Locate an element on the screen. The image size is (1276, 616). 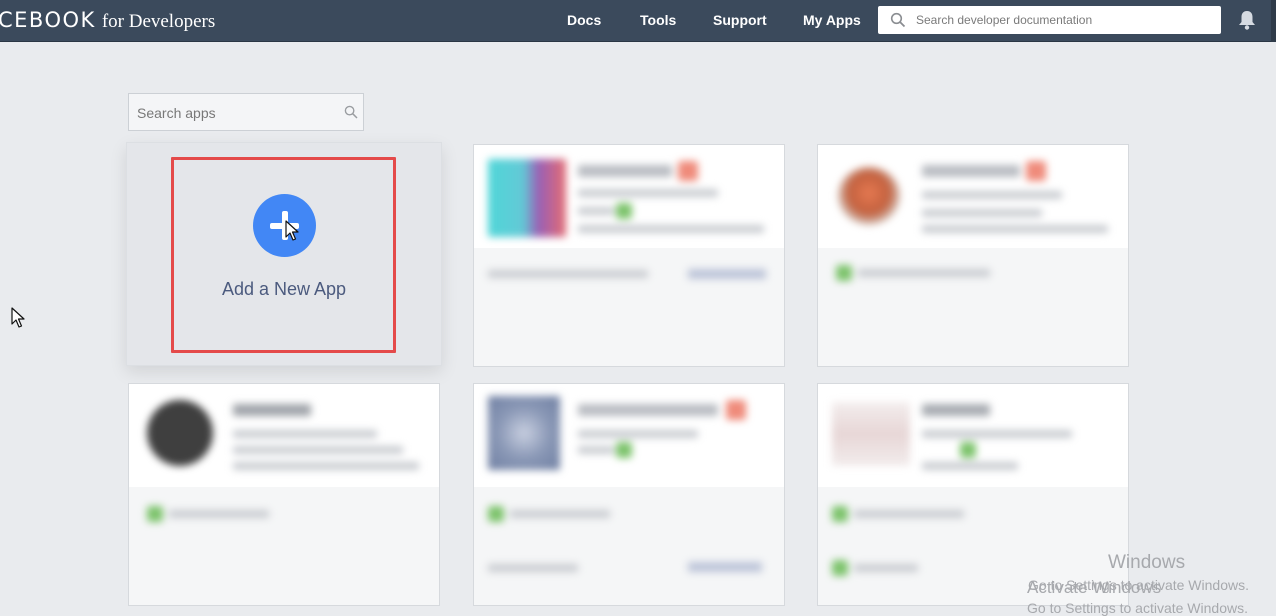
brand-subtitle: for Developers is located at coordinates (158, 21).